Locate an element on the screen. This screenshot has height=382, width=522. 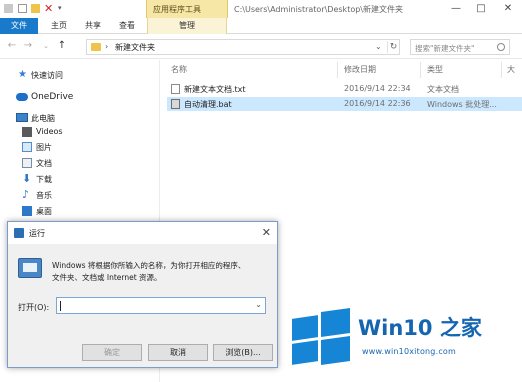
search-input: 搜索"新建文件夹" is located at coordinates (460, 47).